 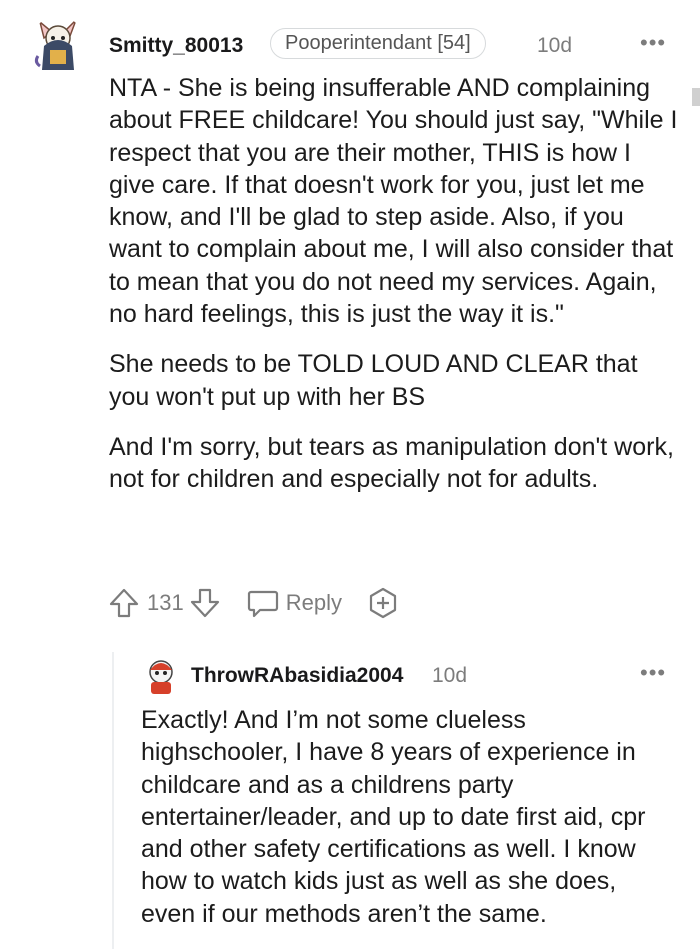 What do you see at coordinates (113, 800) in the screenshot?
I see `thread-line` at bounding box center [113, 800].